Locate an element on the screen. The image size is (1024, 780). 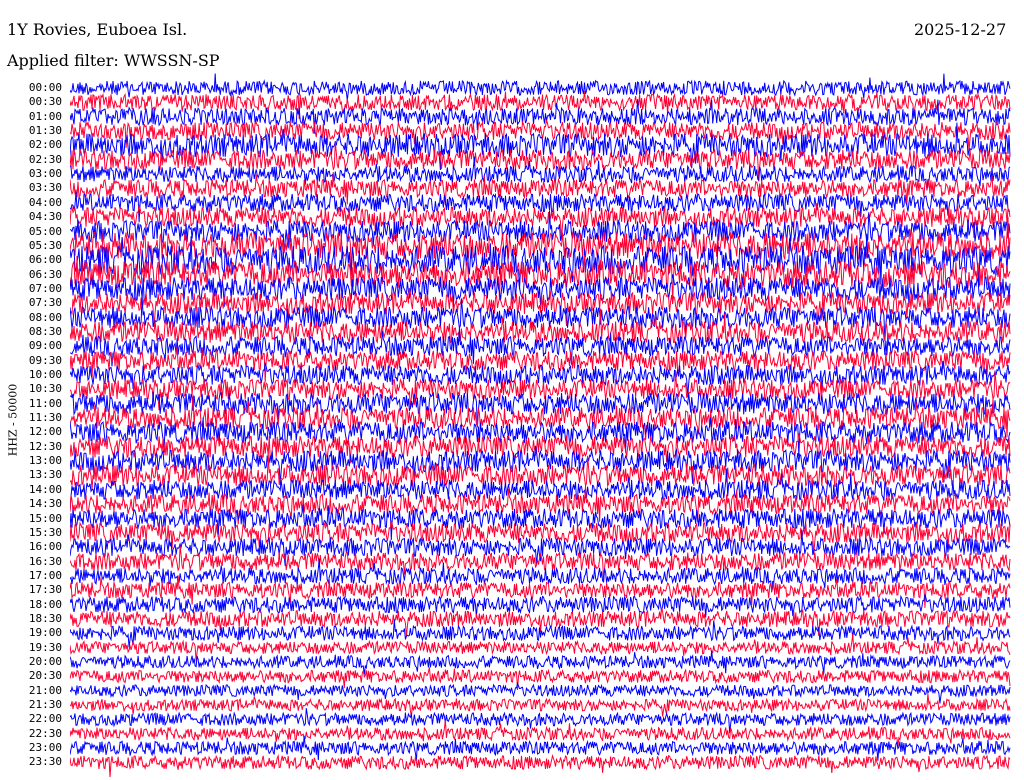
time-tick-label: 20:00 is located at coordinates (45, 661).